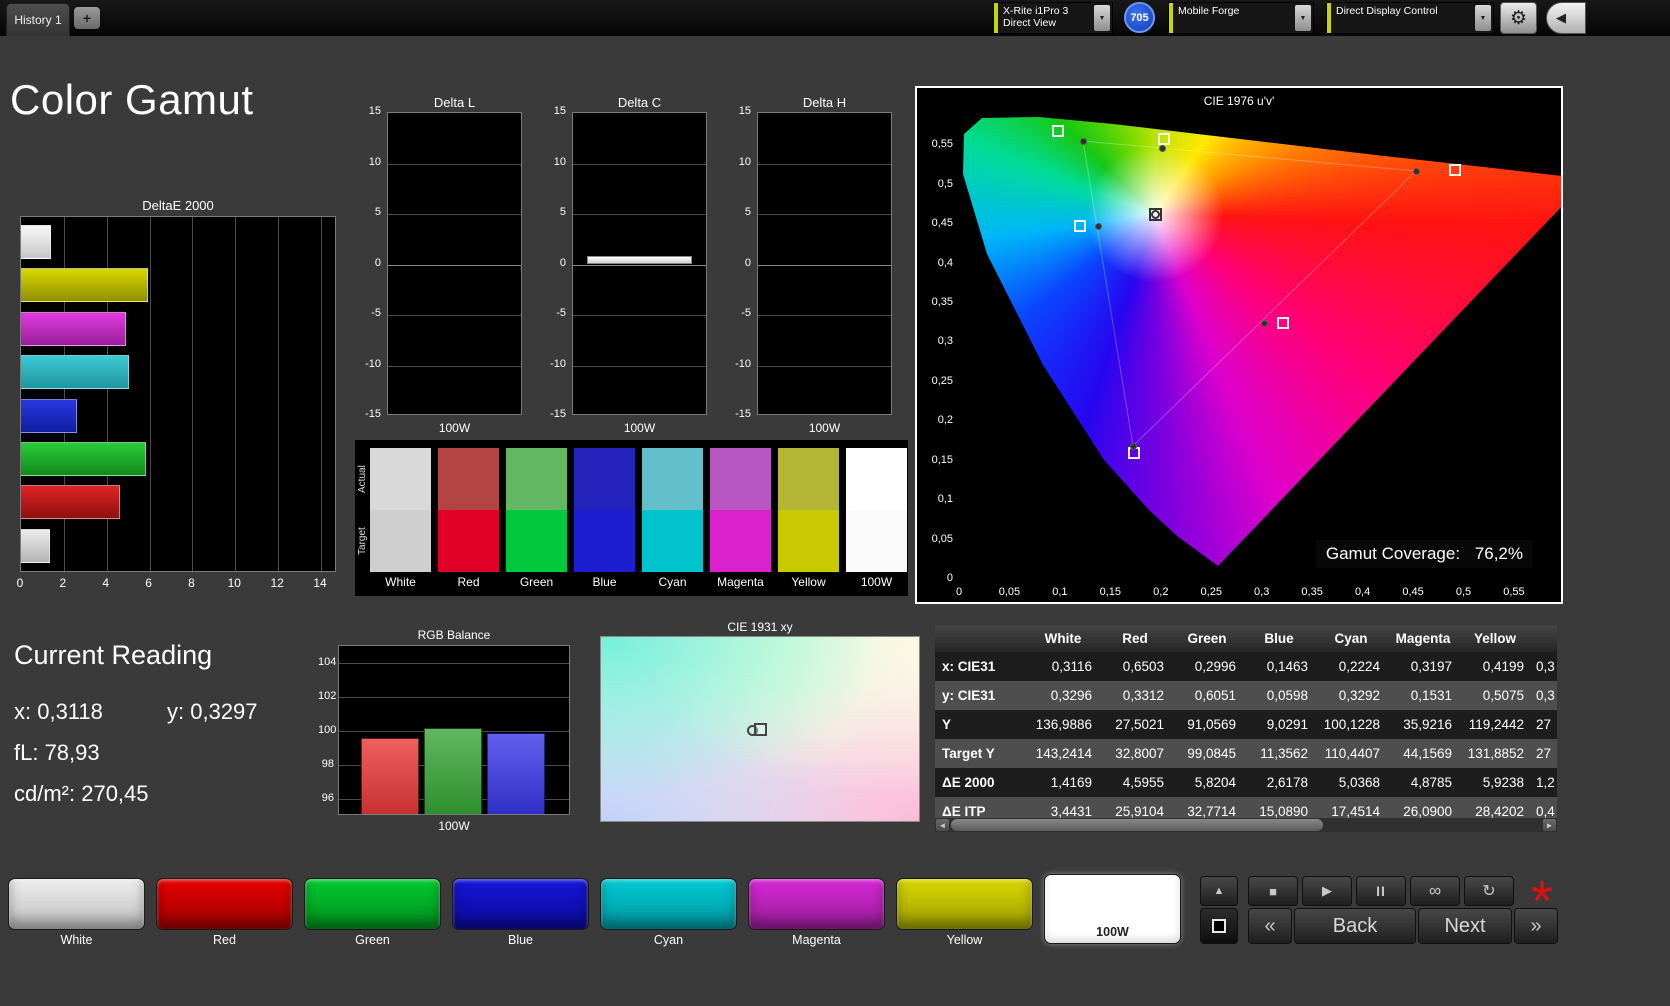 The image size is (1670, 1006). Describe the element at coordinates (964, 912) in the screenshot. I see `pattern-button-yellow: Yellow` at that location.